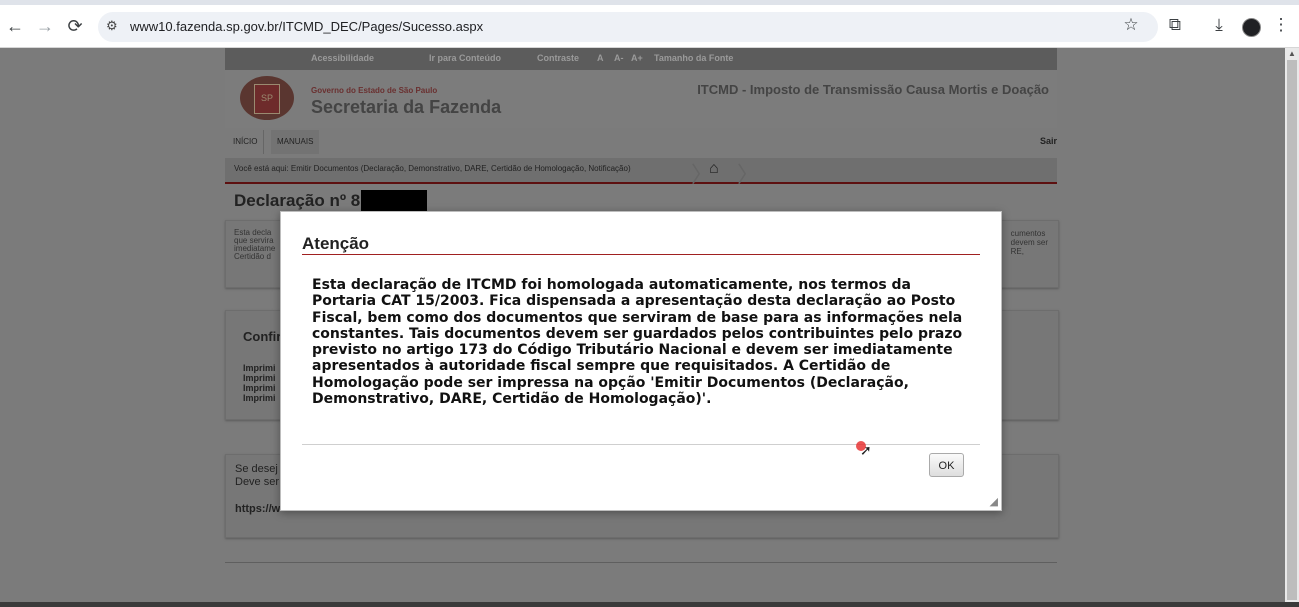  What do you see at coordinates (1175, 25) in the screenshot?
I see `extensions-icon: ⧉` at bounding box center [1175, 25].